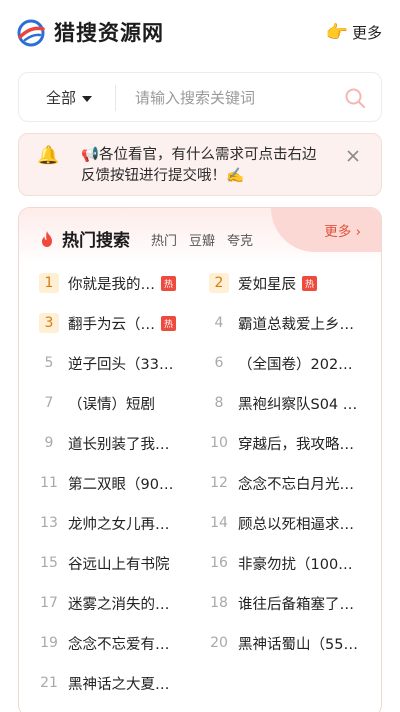 This screenshot has height=712, width=400. What do you see at coordinates (61, 98) in the screenshot?
I see `search-scope-label: 全部` at bounding box center [61, 98].